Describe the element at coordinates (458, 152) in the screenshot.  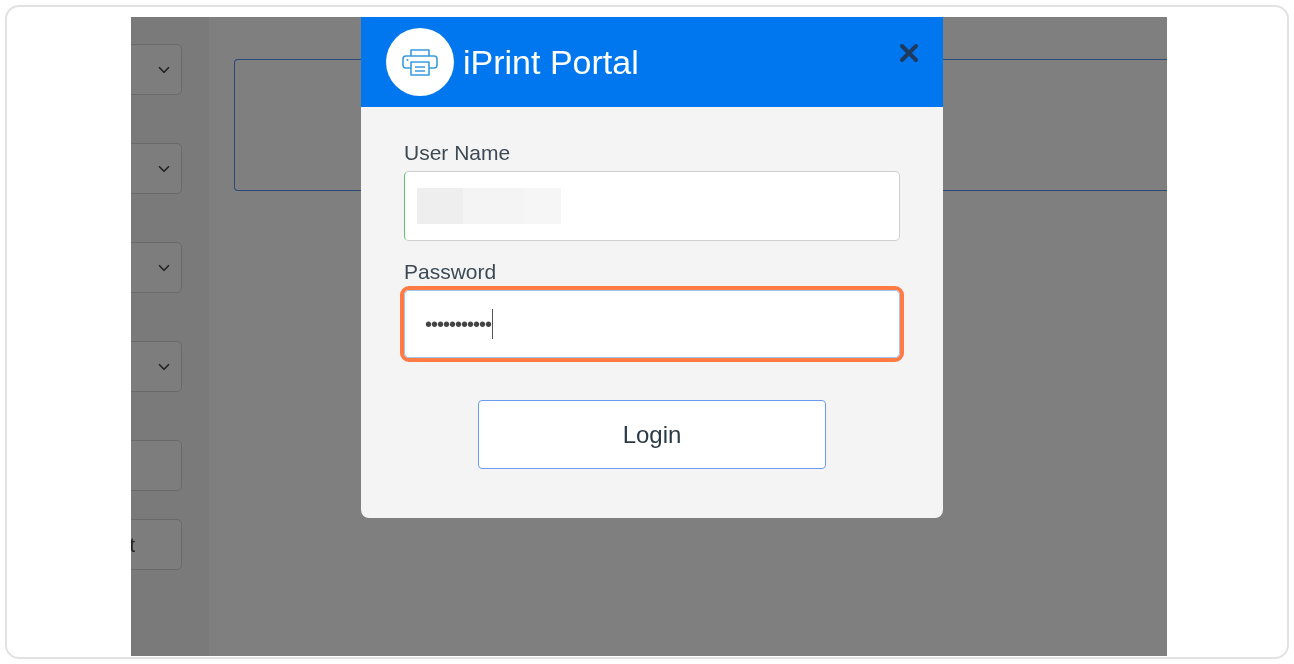
I see `field-label: User Name` at that location.